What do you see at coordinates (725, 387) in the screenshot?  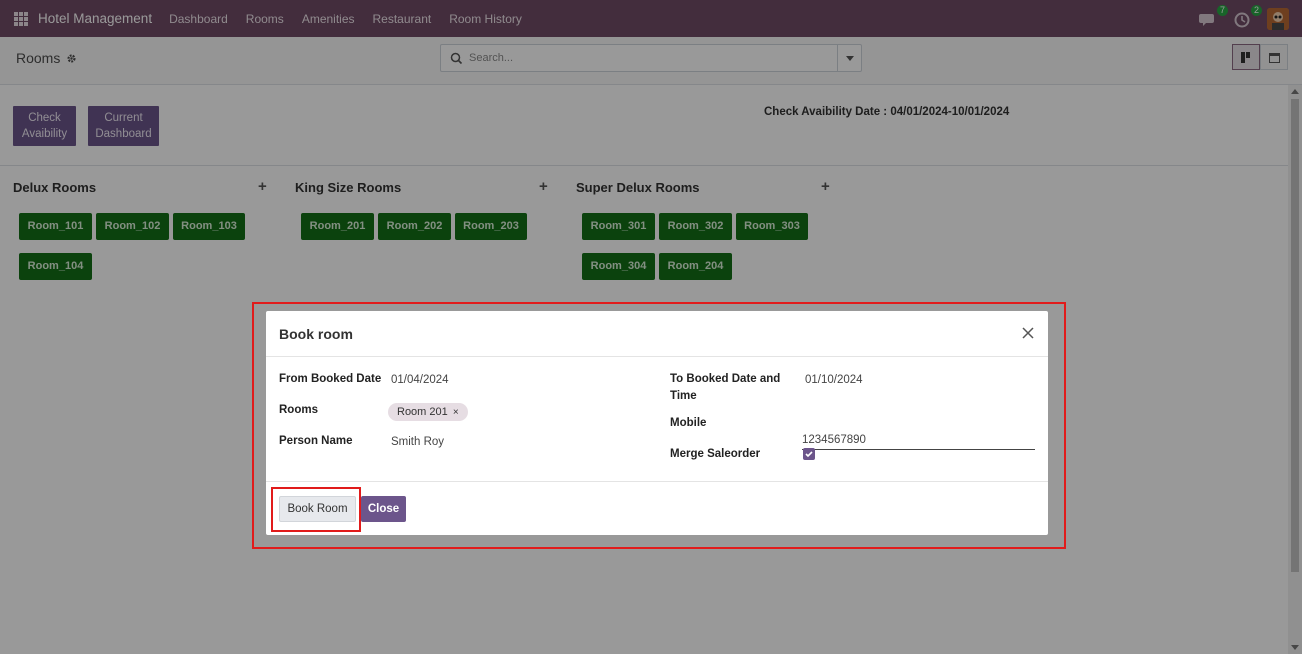 I see `to-date-label: To Booked Date and Time` at bounding box center [725, 387].